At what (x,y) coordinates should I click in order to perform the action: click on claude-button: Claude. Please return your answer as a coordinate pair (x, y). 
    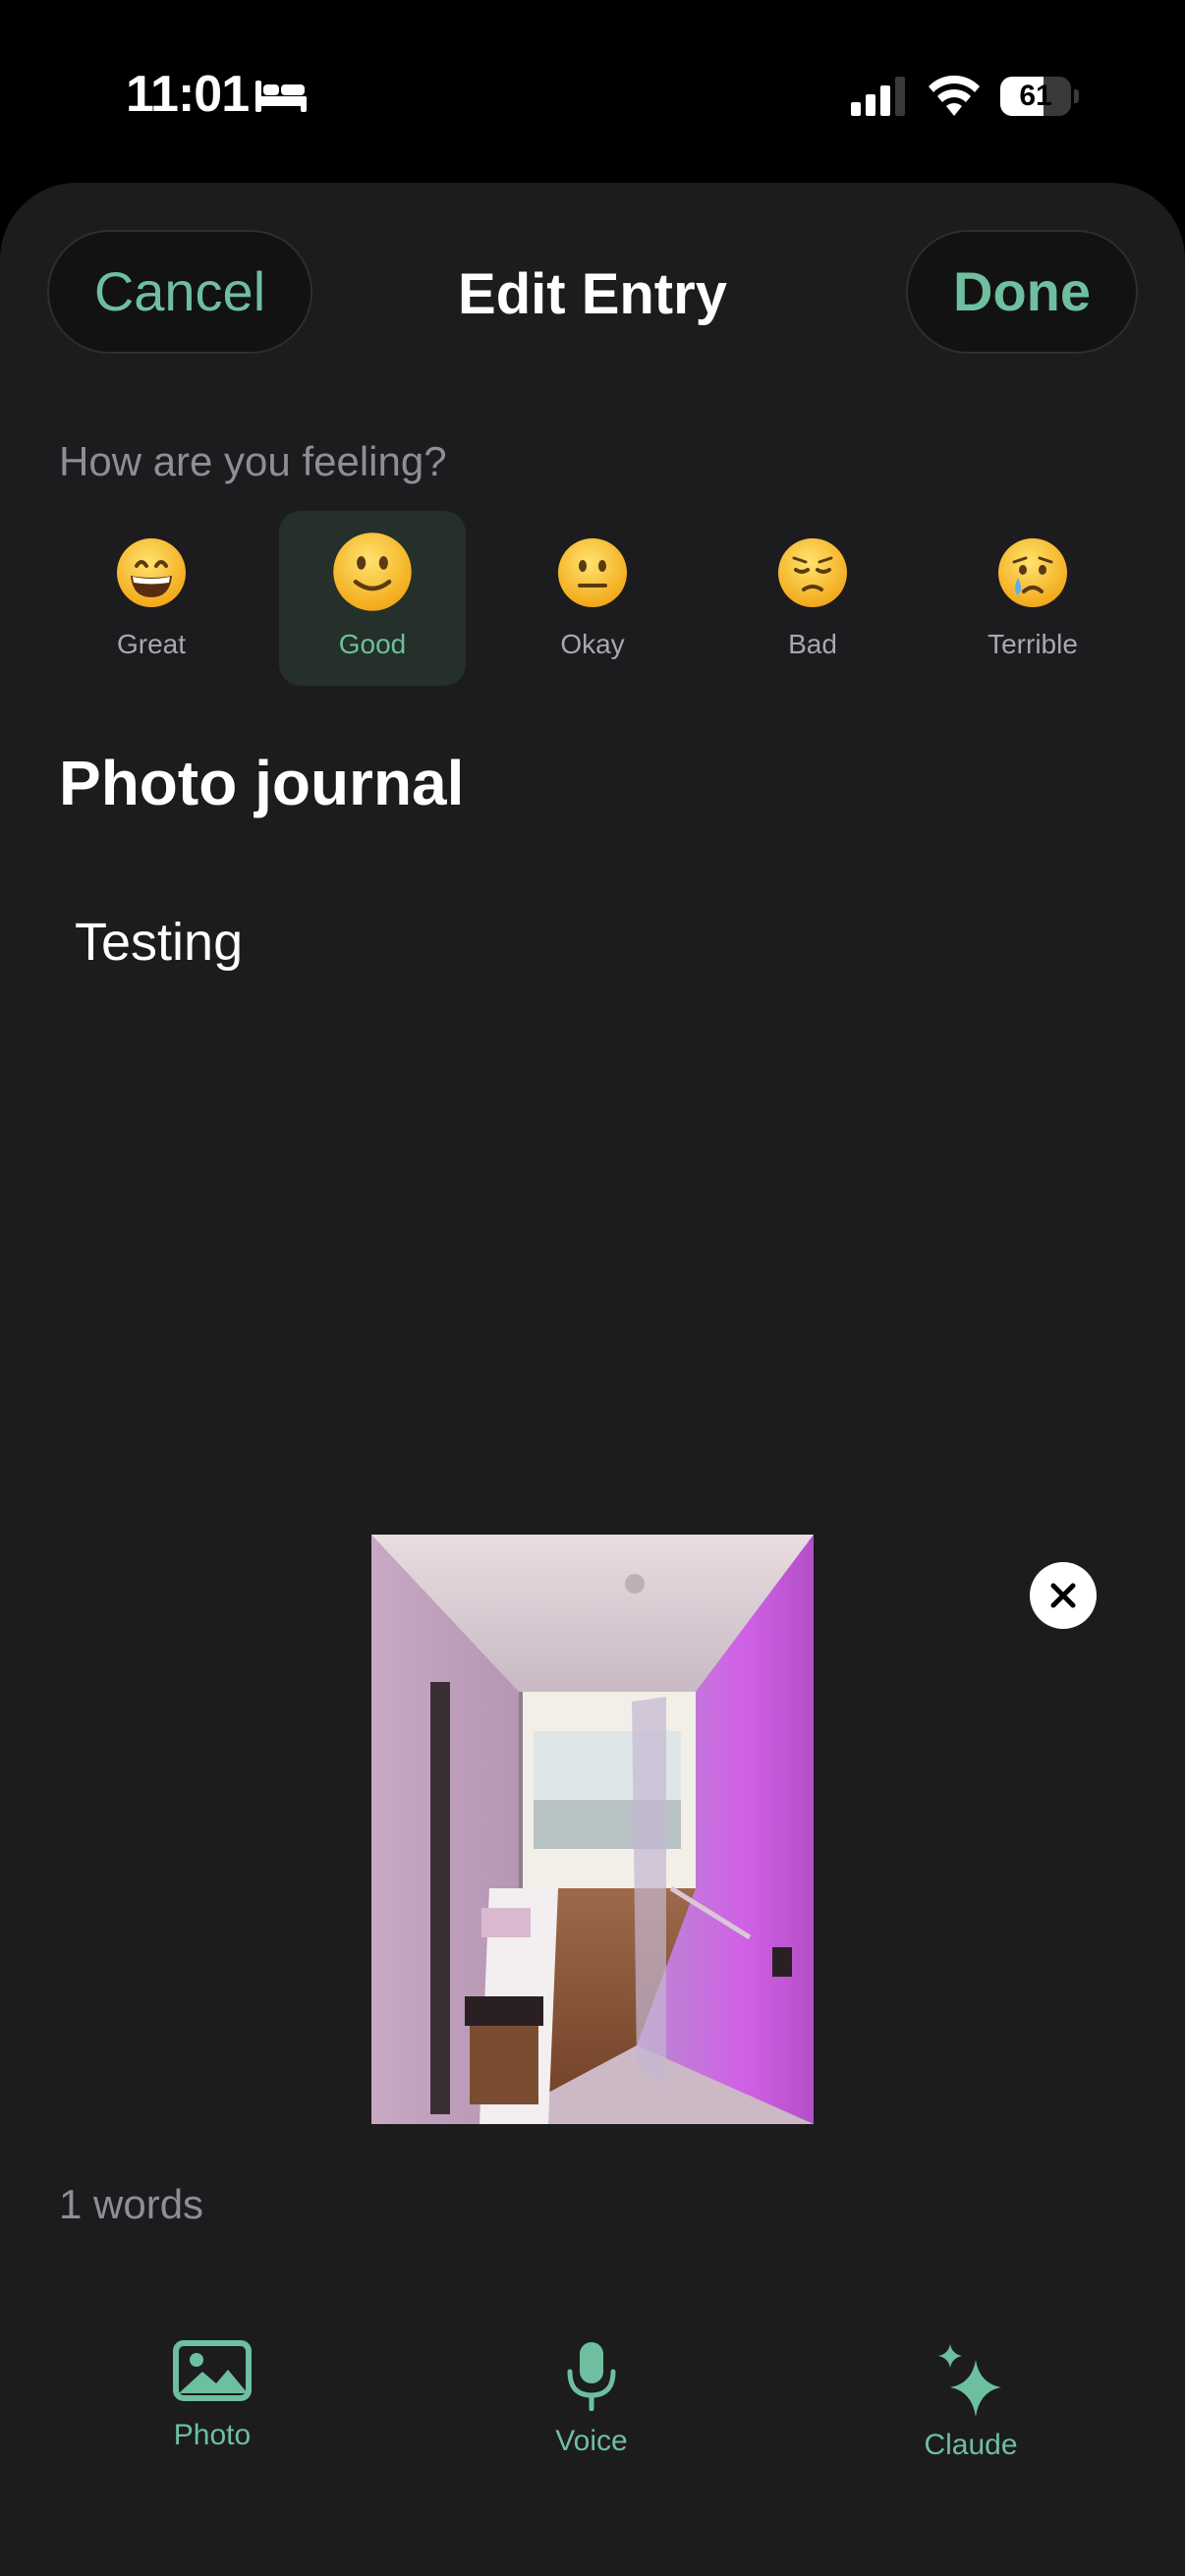
    Looking at the image, I should click on (971, 2403).